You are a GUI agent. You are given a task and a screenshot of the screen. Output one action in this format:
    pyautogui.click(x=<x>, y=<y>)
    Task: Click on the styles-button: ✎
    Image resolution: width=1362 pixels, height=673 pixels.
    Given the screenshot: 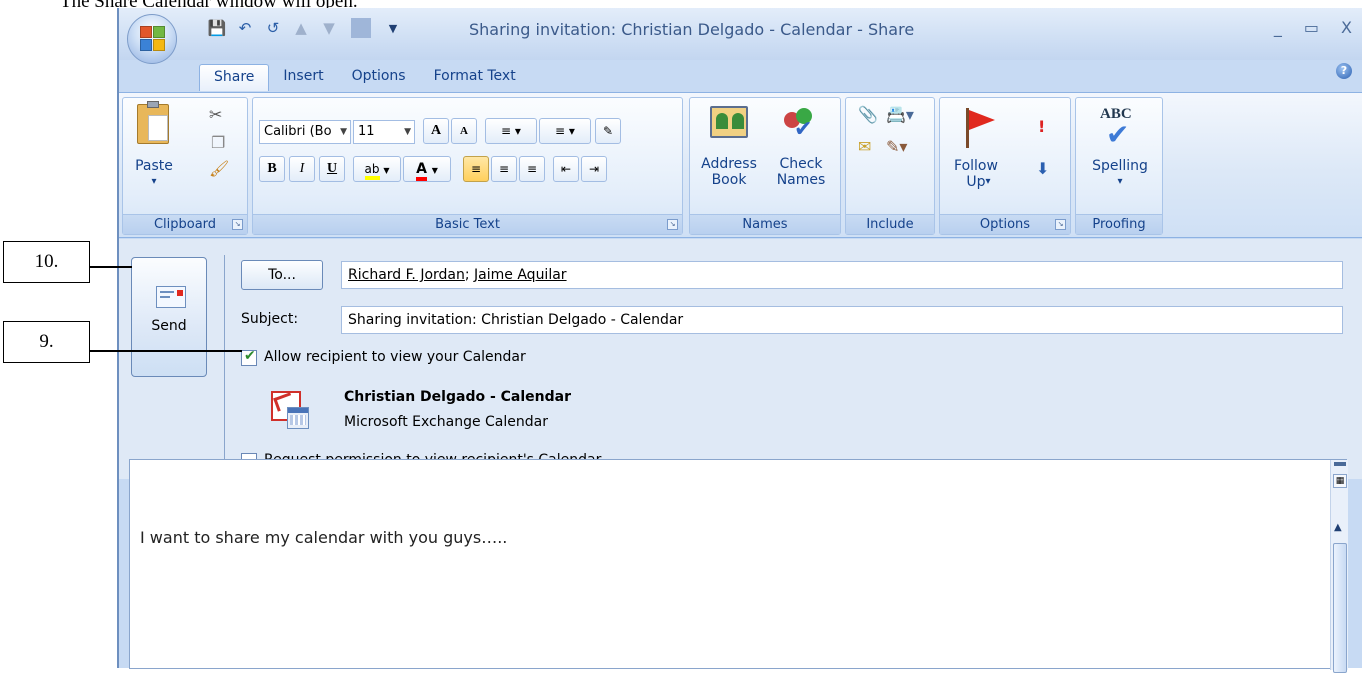 What is the action you would take?
    pyautogui.click(x=608, y=131)
    